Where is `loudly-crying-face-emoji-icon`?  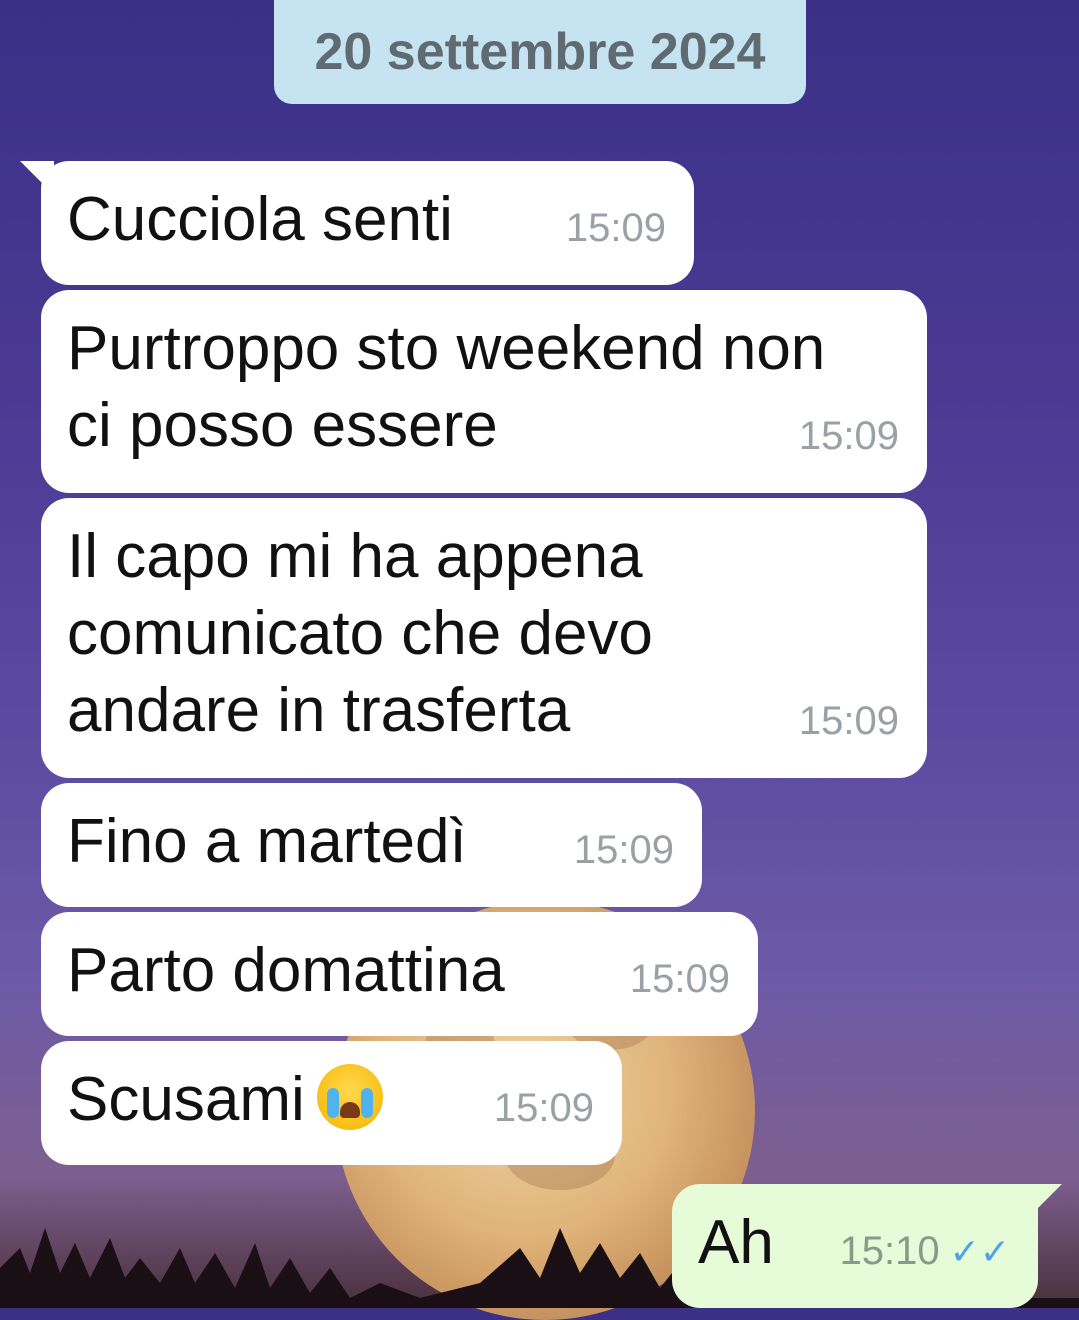
loudly-crying-face-emoji-icon is located at coordinates (349, 1097).